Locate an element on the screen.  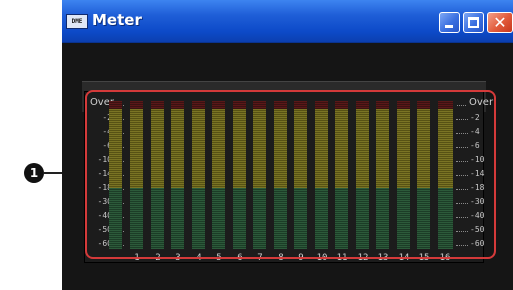
title-bar: DME Meter ✕ is located at coordinates (287, 21).